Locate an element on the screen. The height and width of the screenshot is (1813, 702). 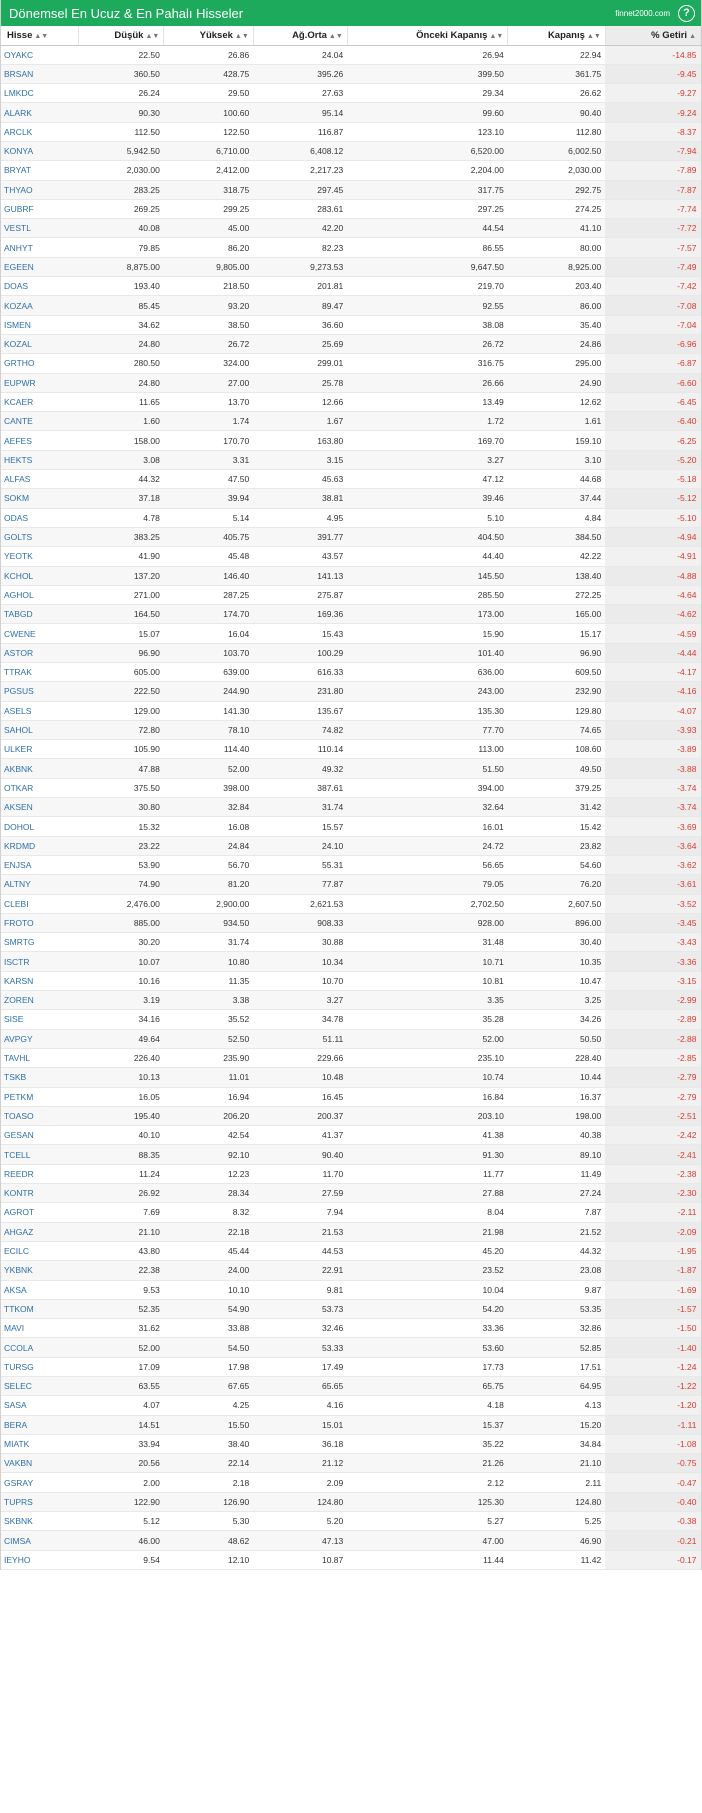
symbol-cell: LMKDC is located at coordinates (40, 93).